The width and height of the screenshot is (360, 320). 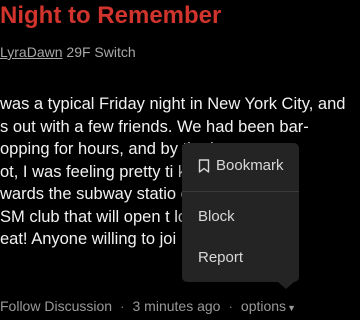 I want to click on menu-item-bookmark: Bookmark, so click(x=240, y=166).